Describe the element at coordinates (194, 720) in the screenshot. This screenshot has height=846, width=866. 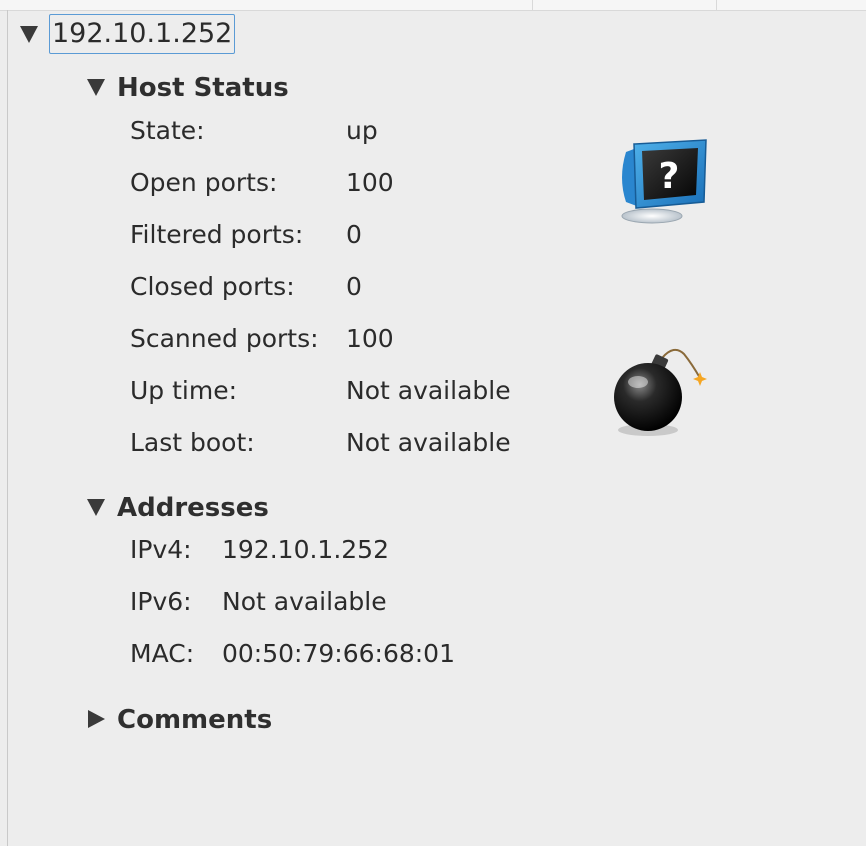
I see `comments-title: Comments` at that location.